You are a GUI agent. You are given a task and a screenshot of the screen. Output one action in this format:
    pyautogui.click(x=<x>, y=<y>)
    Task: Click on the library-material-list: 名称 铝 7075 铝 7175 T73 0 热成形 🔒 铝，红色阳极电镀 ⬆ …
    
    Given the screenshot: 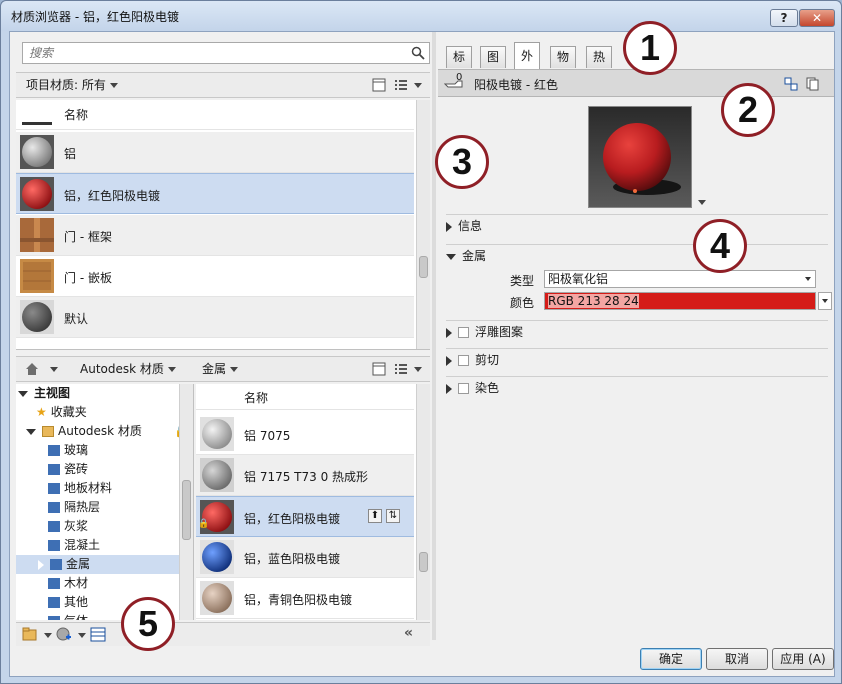 What is the action you would take?
    pyautogui.click(x=313, y=502)
    